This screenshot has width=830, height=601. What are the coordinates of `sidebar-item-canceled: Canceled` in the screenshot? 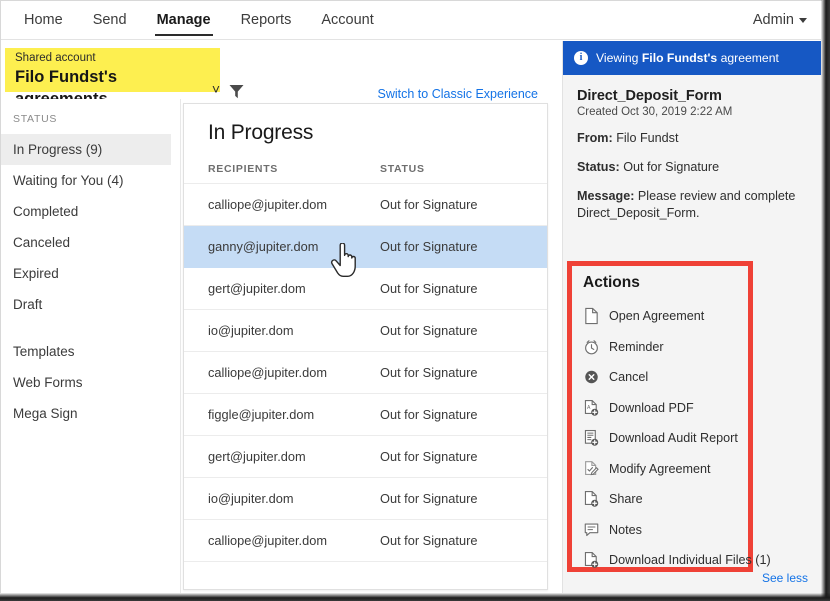 It's located at (90, 242).